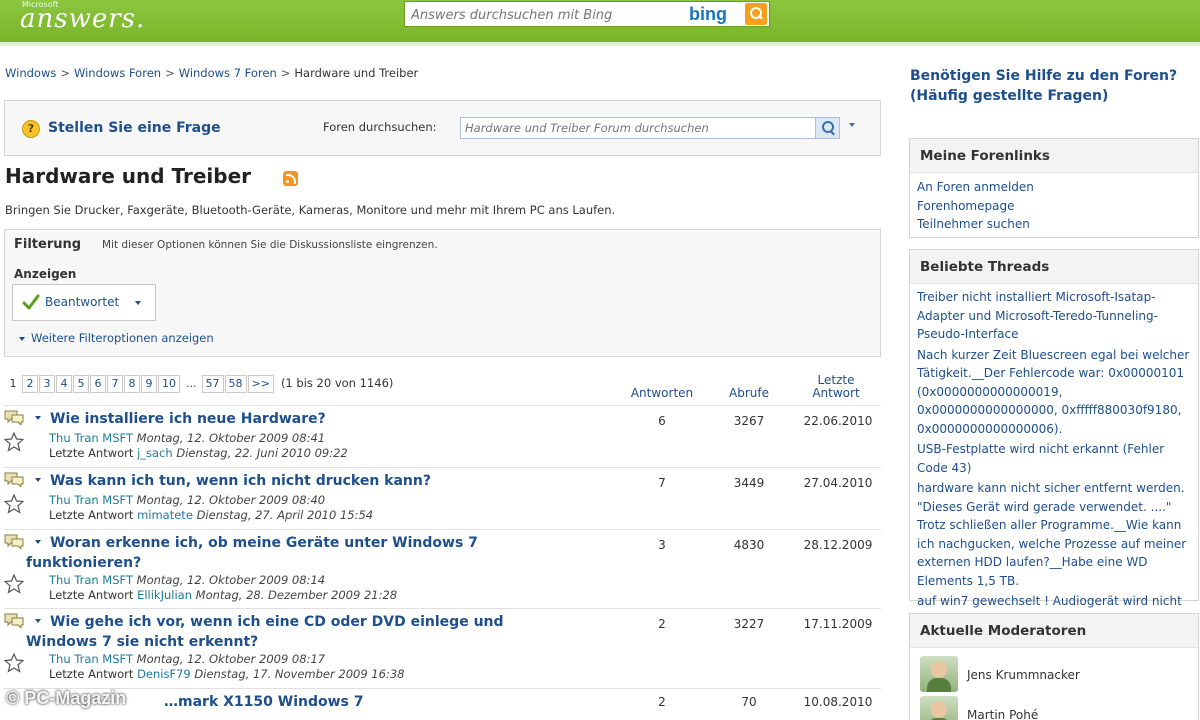  Describe the element at coordinates (91, 595) in the screenshot. I see `last-reply-label: Letzte Antwort` at that location.